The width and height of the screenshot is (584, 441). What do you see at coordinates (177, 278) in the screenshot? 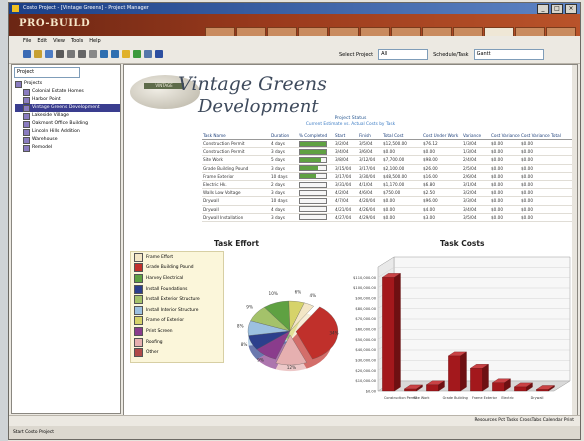
I see `legend-item: Harvey Electrical` at bounding box center [177, 278].